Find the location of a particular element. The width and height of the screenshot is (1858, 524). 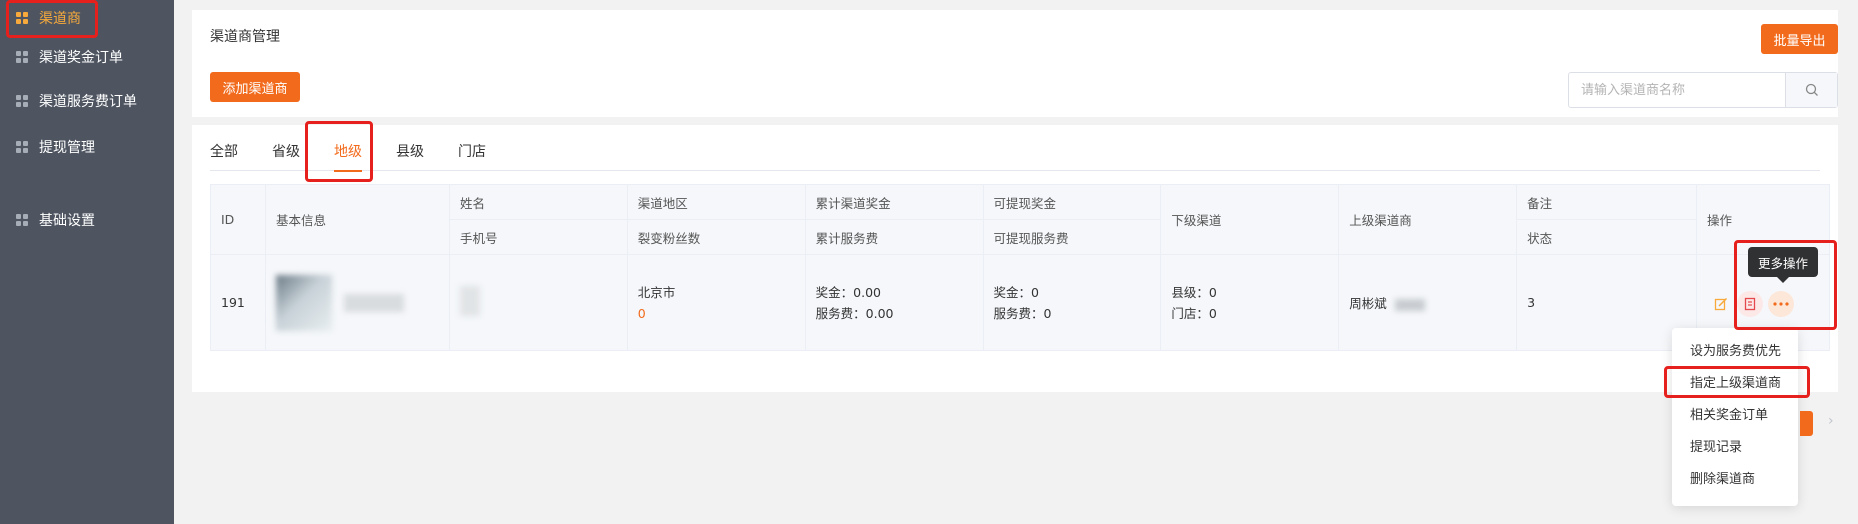

column-header-phone: 手机号 is located at coordinates (538, 237).